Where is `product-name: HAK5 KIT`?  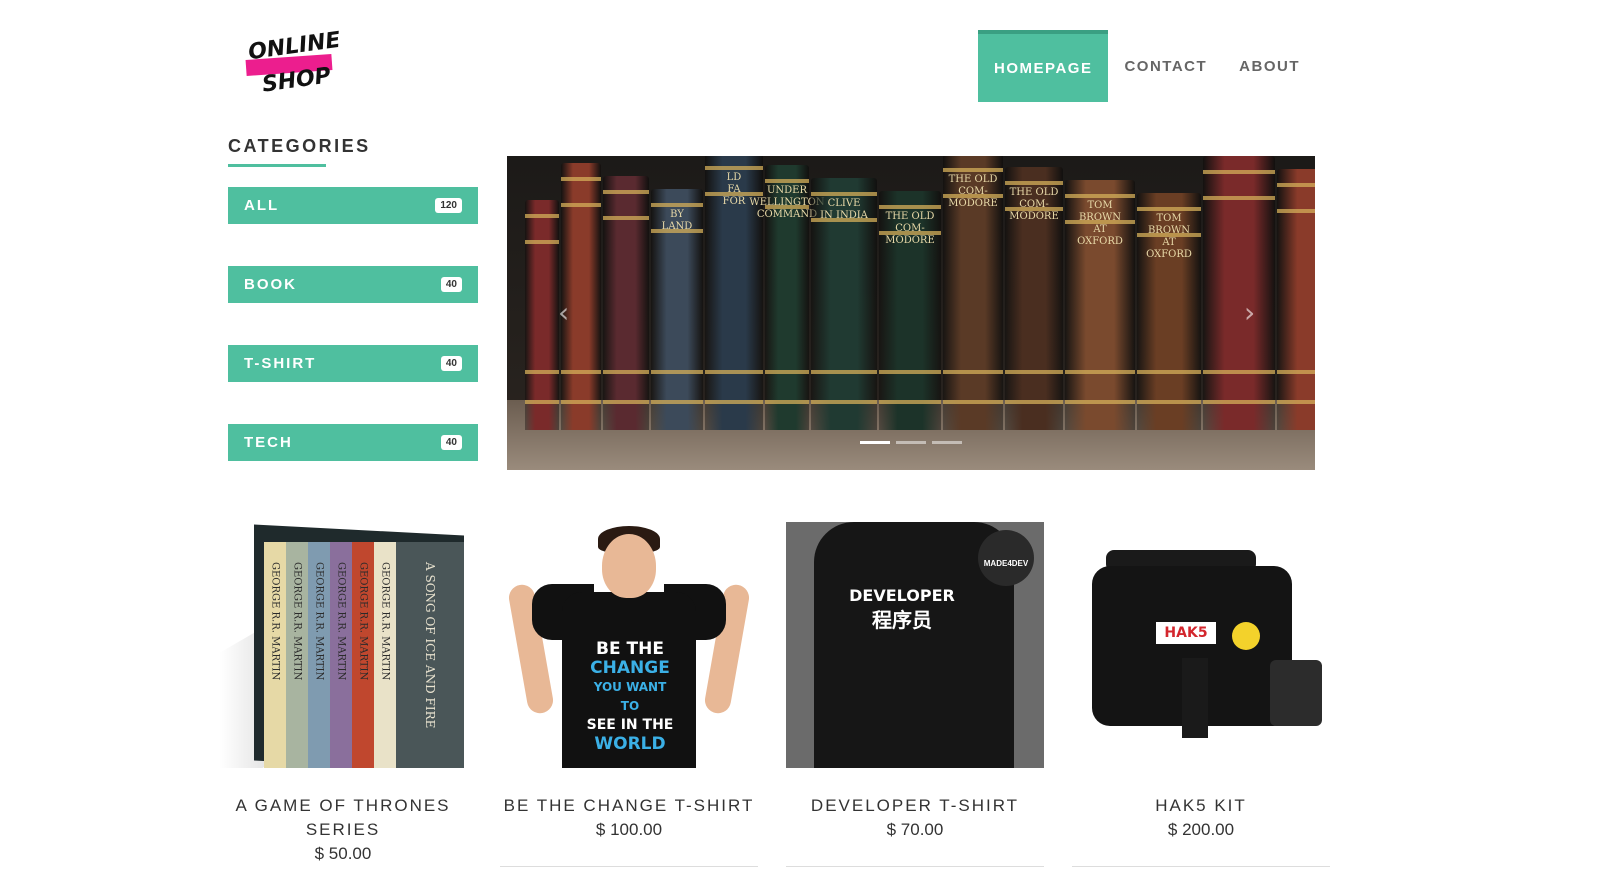 product-name: HAK5 KIT is located at coordinates (1201, 806).